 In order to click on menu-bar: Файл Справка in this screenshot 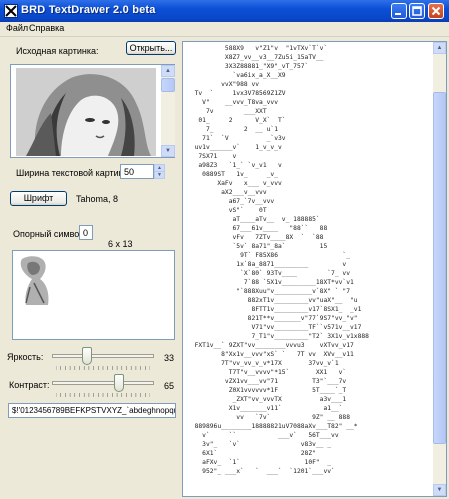, I will do `click(224, 29)`.